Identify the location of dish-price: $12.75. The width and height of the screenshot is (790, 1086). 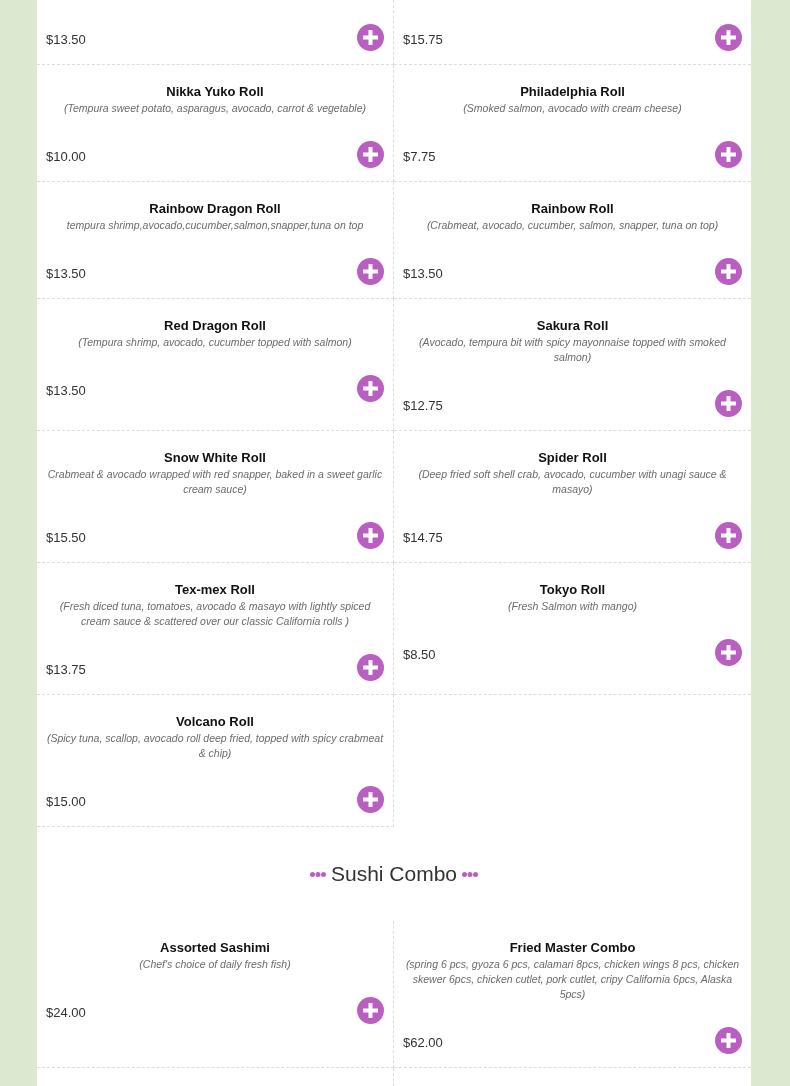
(423, 405).